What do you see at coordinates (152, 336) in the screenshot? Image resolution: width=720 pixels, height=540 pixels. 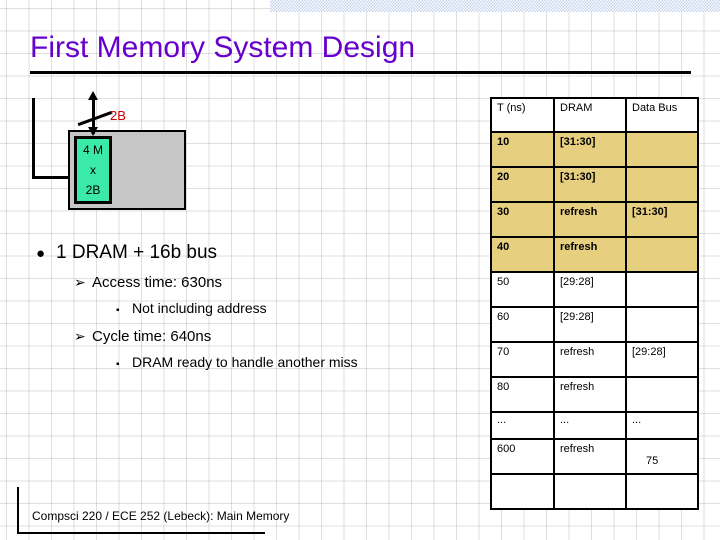 I see `bullet-text: Cycle time: 640ns` at bounding box center [152, 336].